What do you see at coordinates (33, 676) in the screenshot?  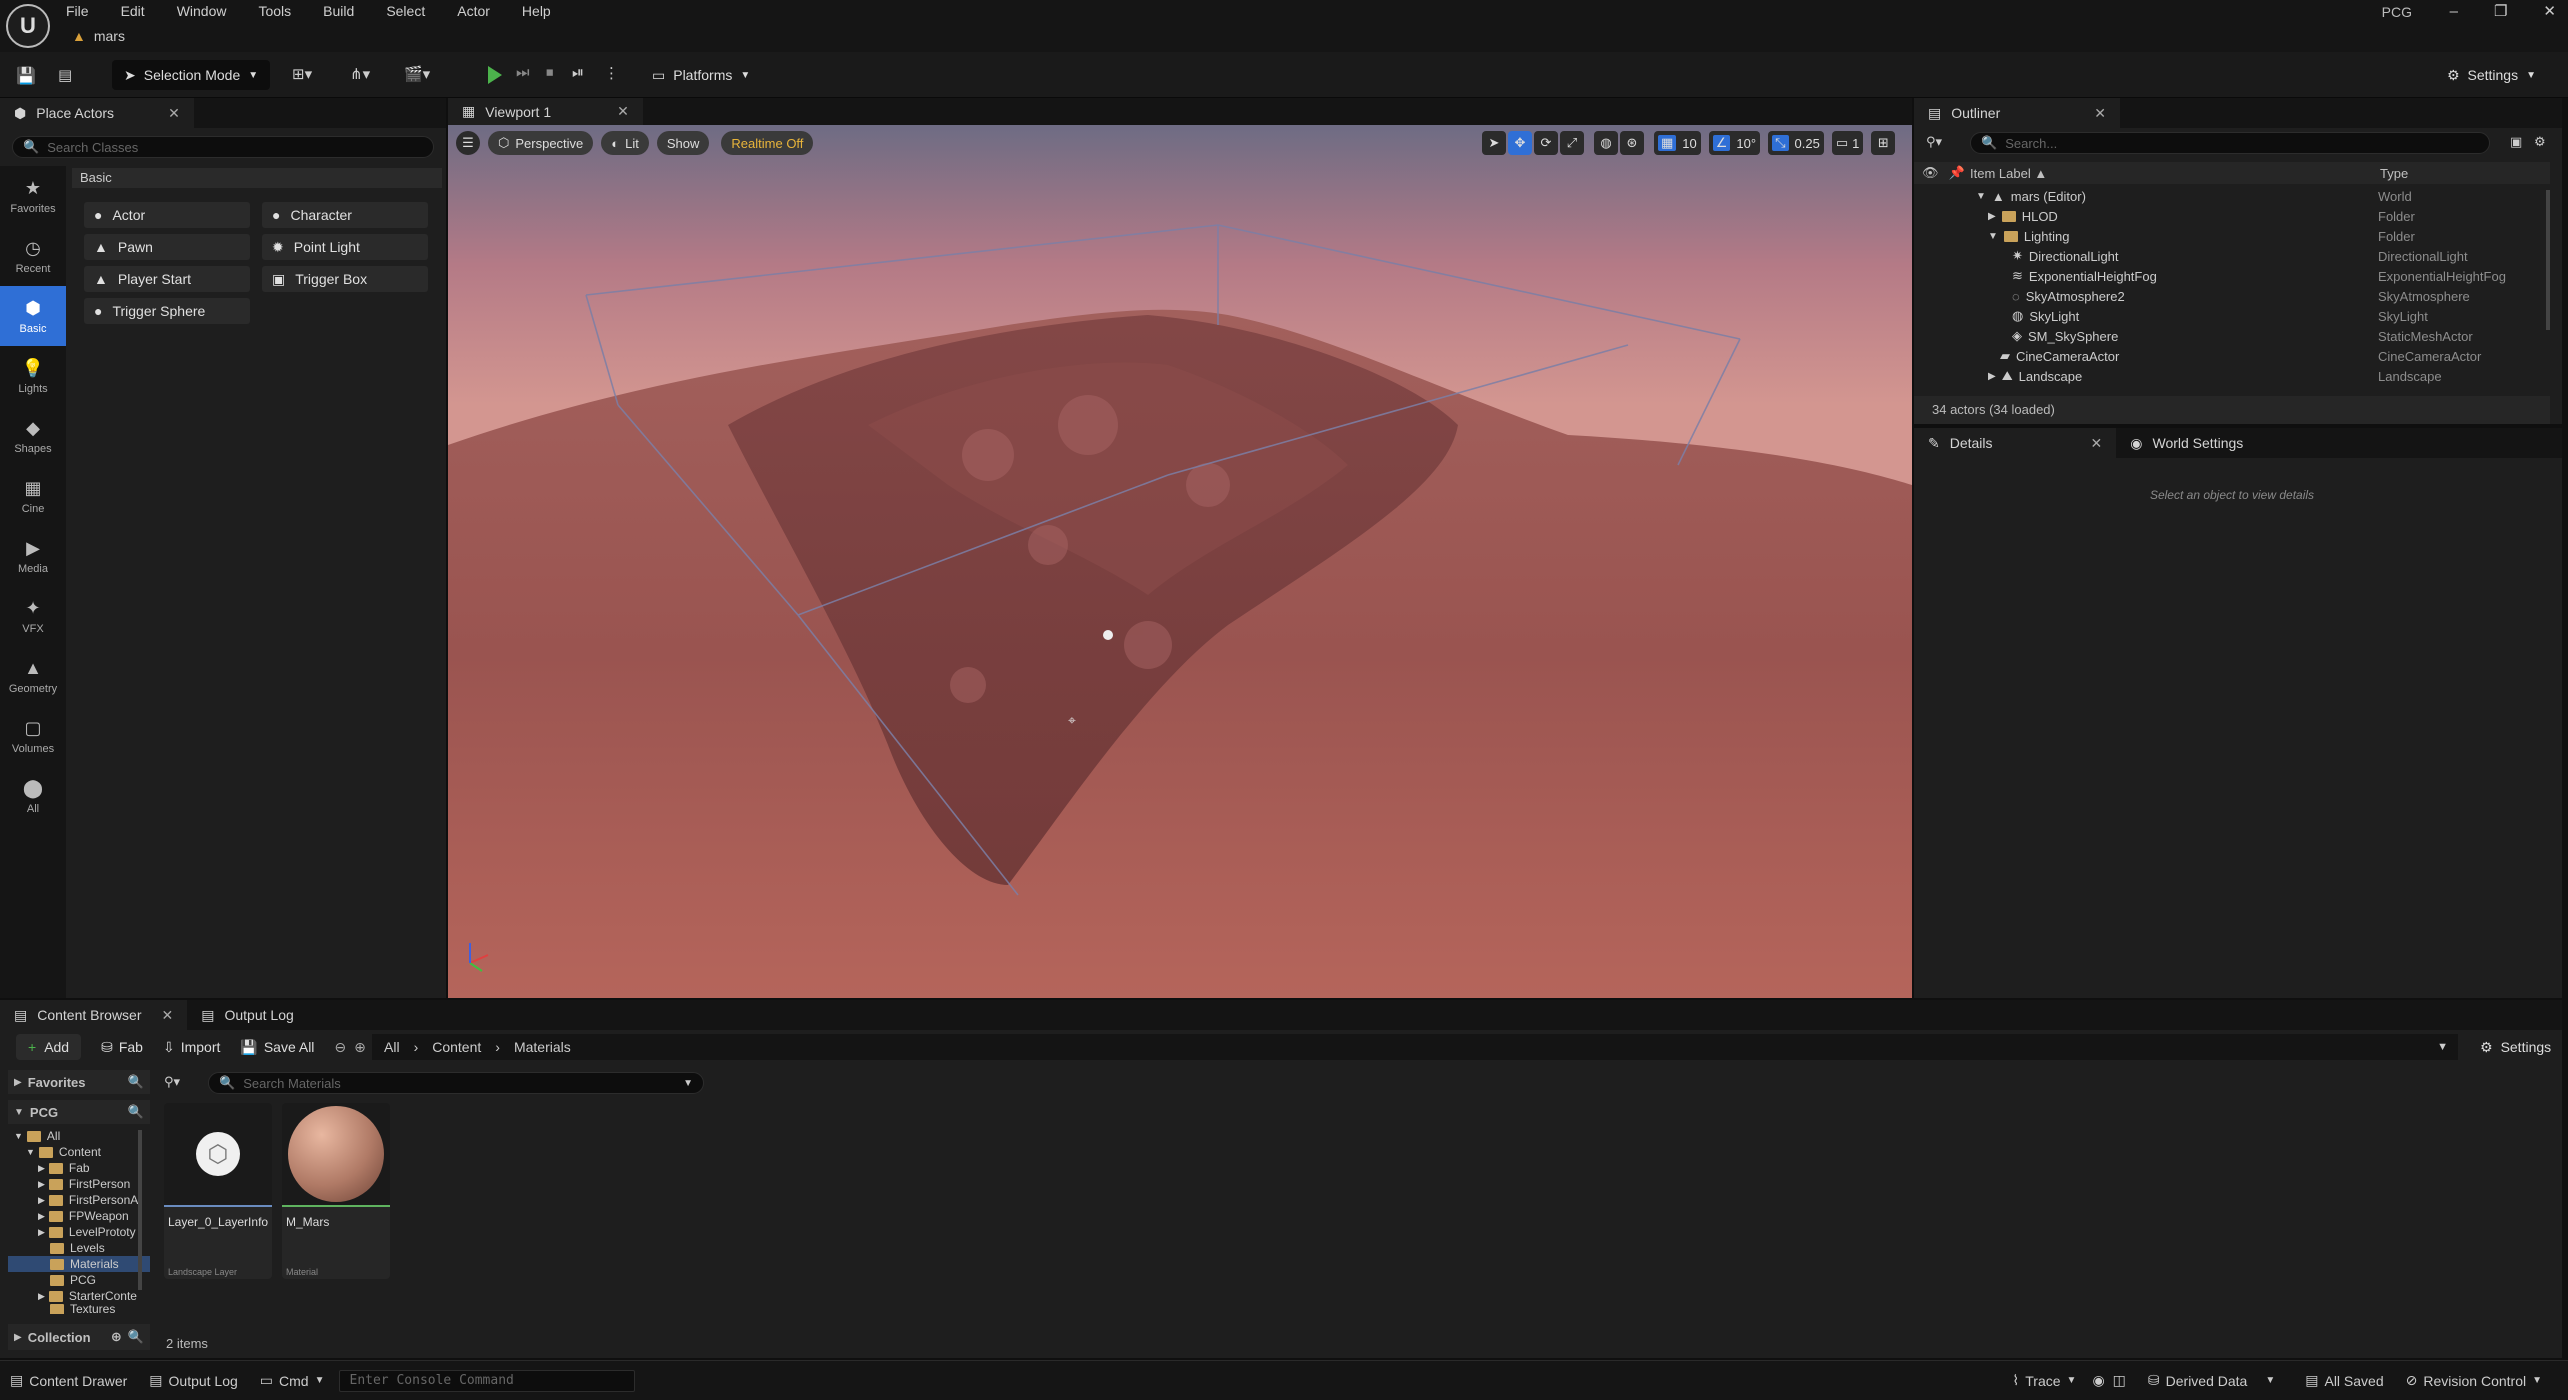 I see `sidebar-item-geometry: ▲ Geometry` at bounding box center [33, 676].